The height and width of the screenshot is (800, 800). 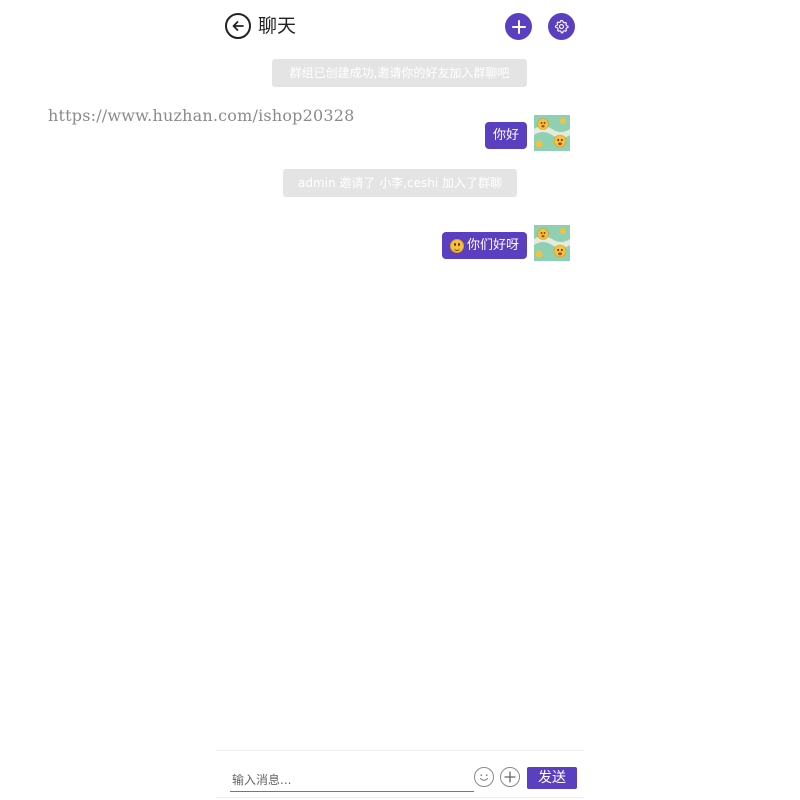 I want to click on system-message: admin 邀请了 小李,ceshi 加入了群聊, so click(x=400, y=183).